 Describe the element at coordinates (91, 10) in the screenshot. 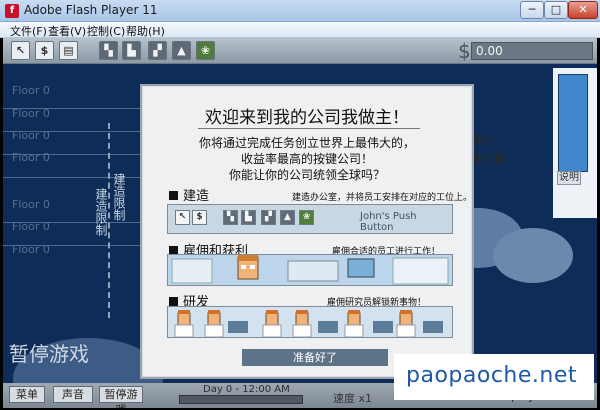

I see `window-title: Adobe Flash Player 11` at that location.